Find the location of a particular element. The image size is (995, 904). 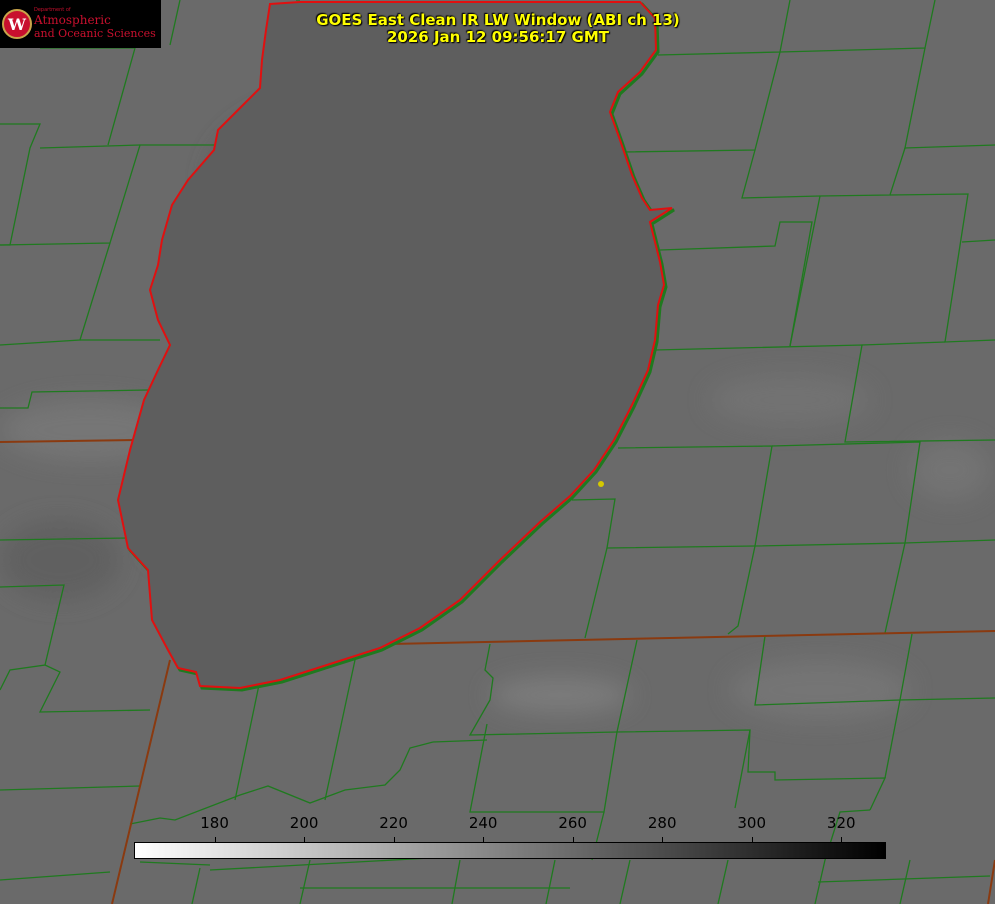

title-line1: GOES East Clean IR LW Window (ABI ch 13) is located at coordinates (498, 20).